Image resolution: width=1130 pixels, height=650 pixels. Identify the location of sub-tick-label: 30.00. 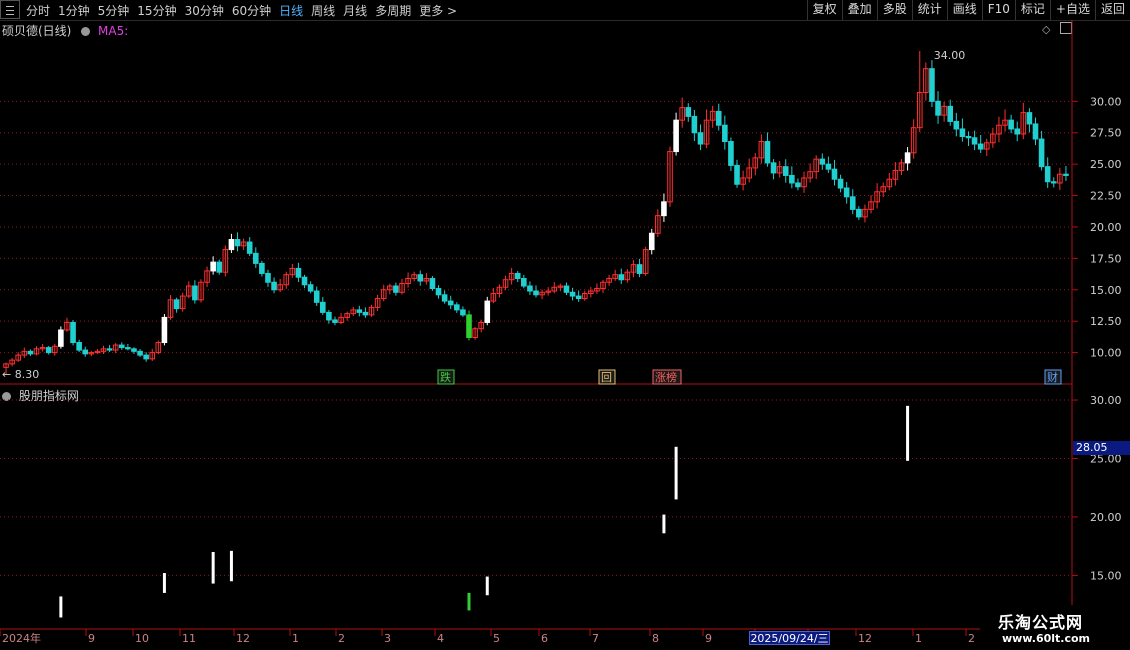
(1106, 400).